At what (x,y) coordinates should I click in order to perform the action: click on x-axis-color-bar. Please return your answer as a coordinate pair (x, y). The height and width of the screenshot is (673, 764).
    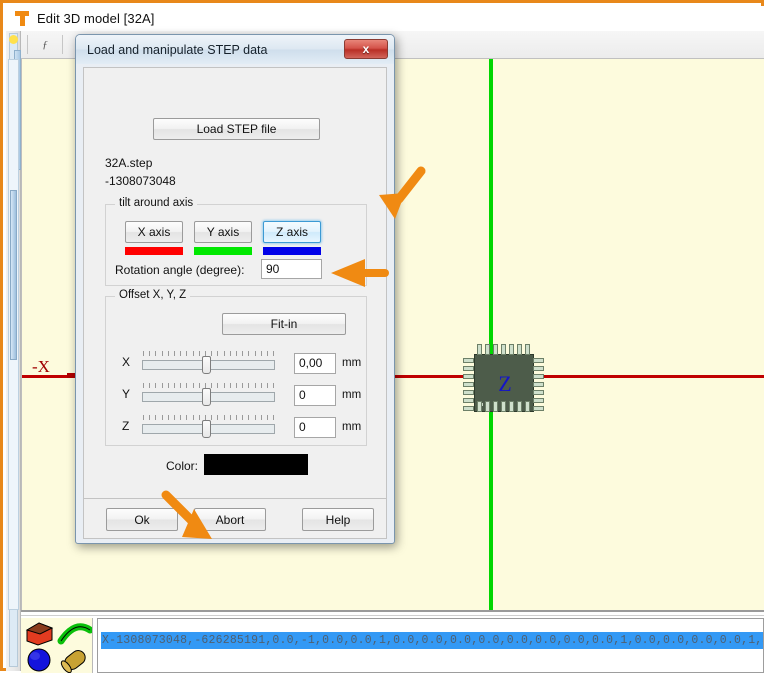
    Looking at the image, I should click on (154, 251).